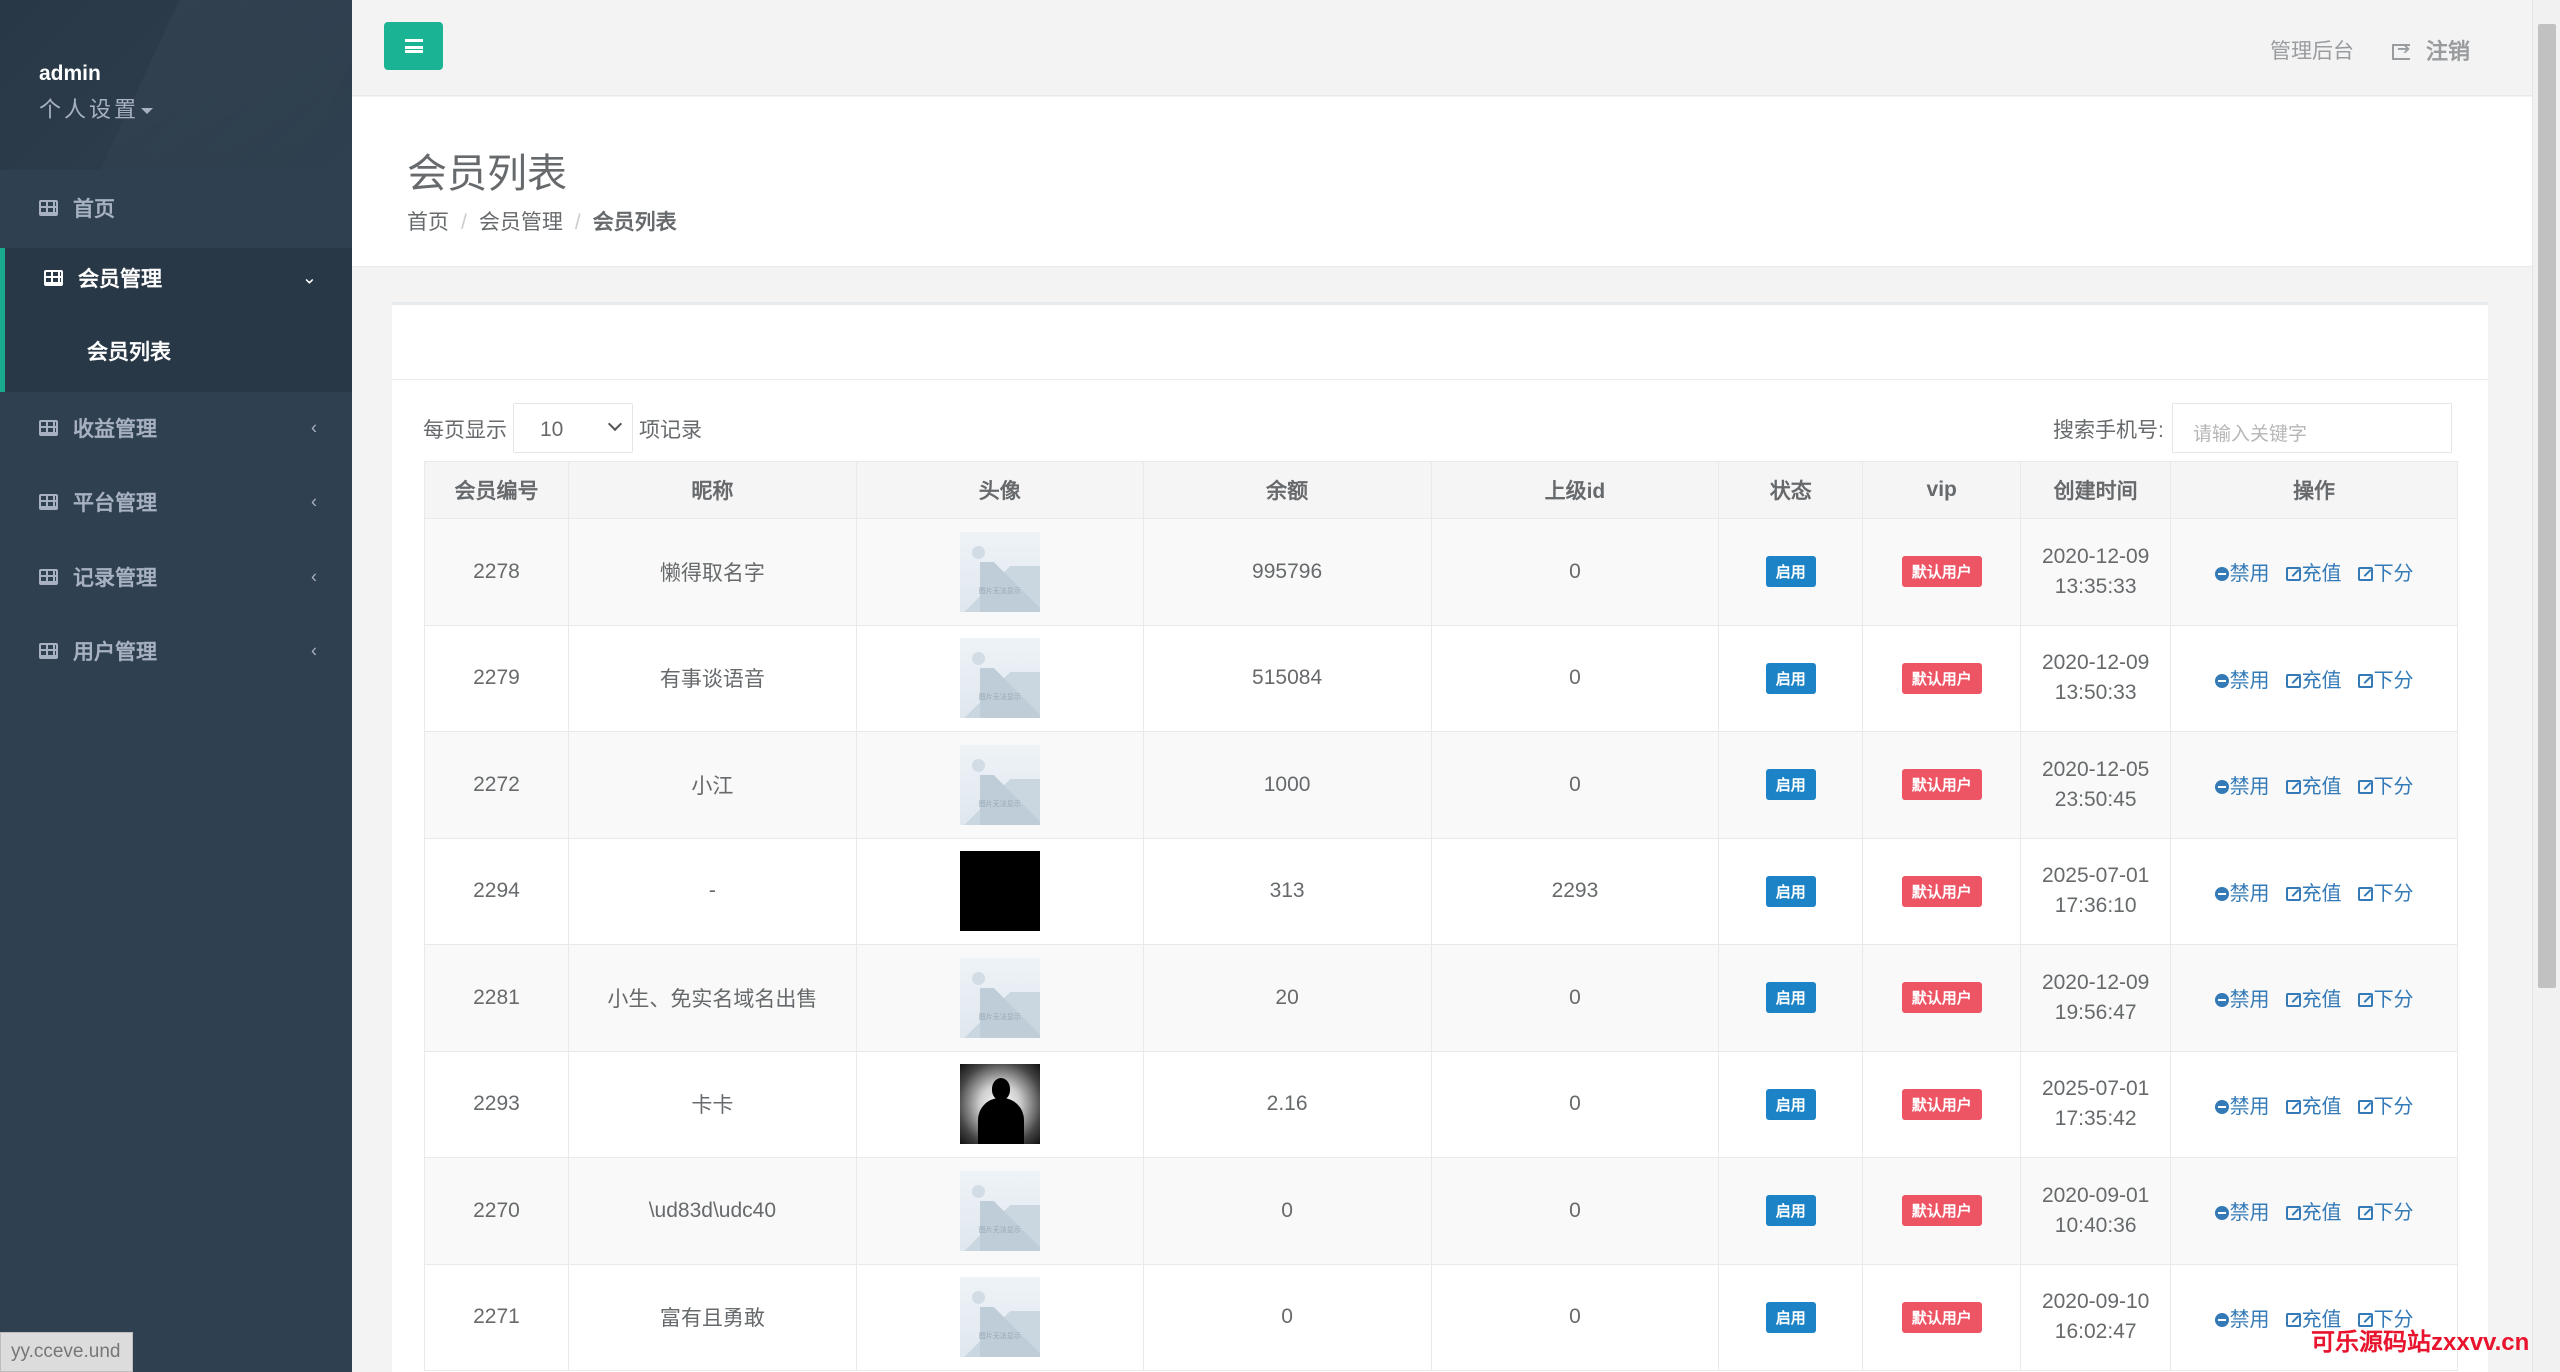 The height and width of the screenshot is (1372, 2560). What do you see at coordinates (176, 208) in the screenshot?
I see `sidebar-item-home: 首页` at bounding box center [176, 208].